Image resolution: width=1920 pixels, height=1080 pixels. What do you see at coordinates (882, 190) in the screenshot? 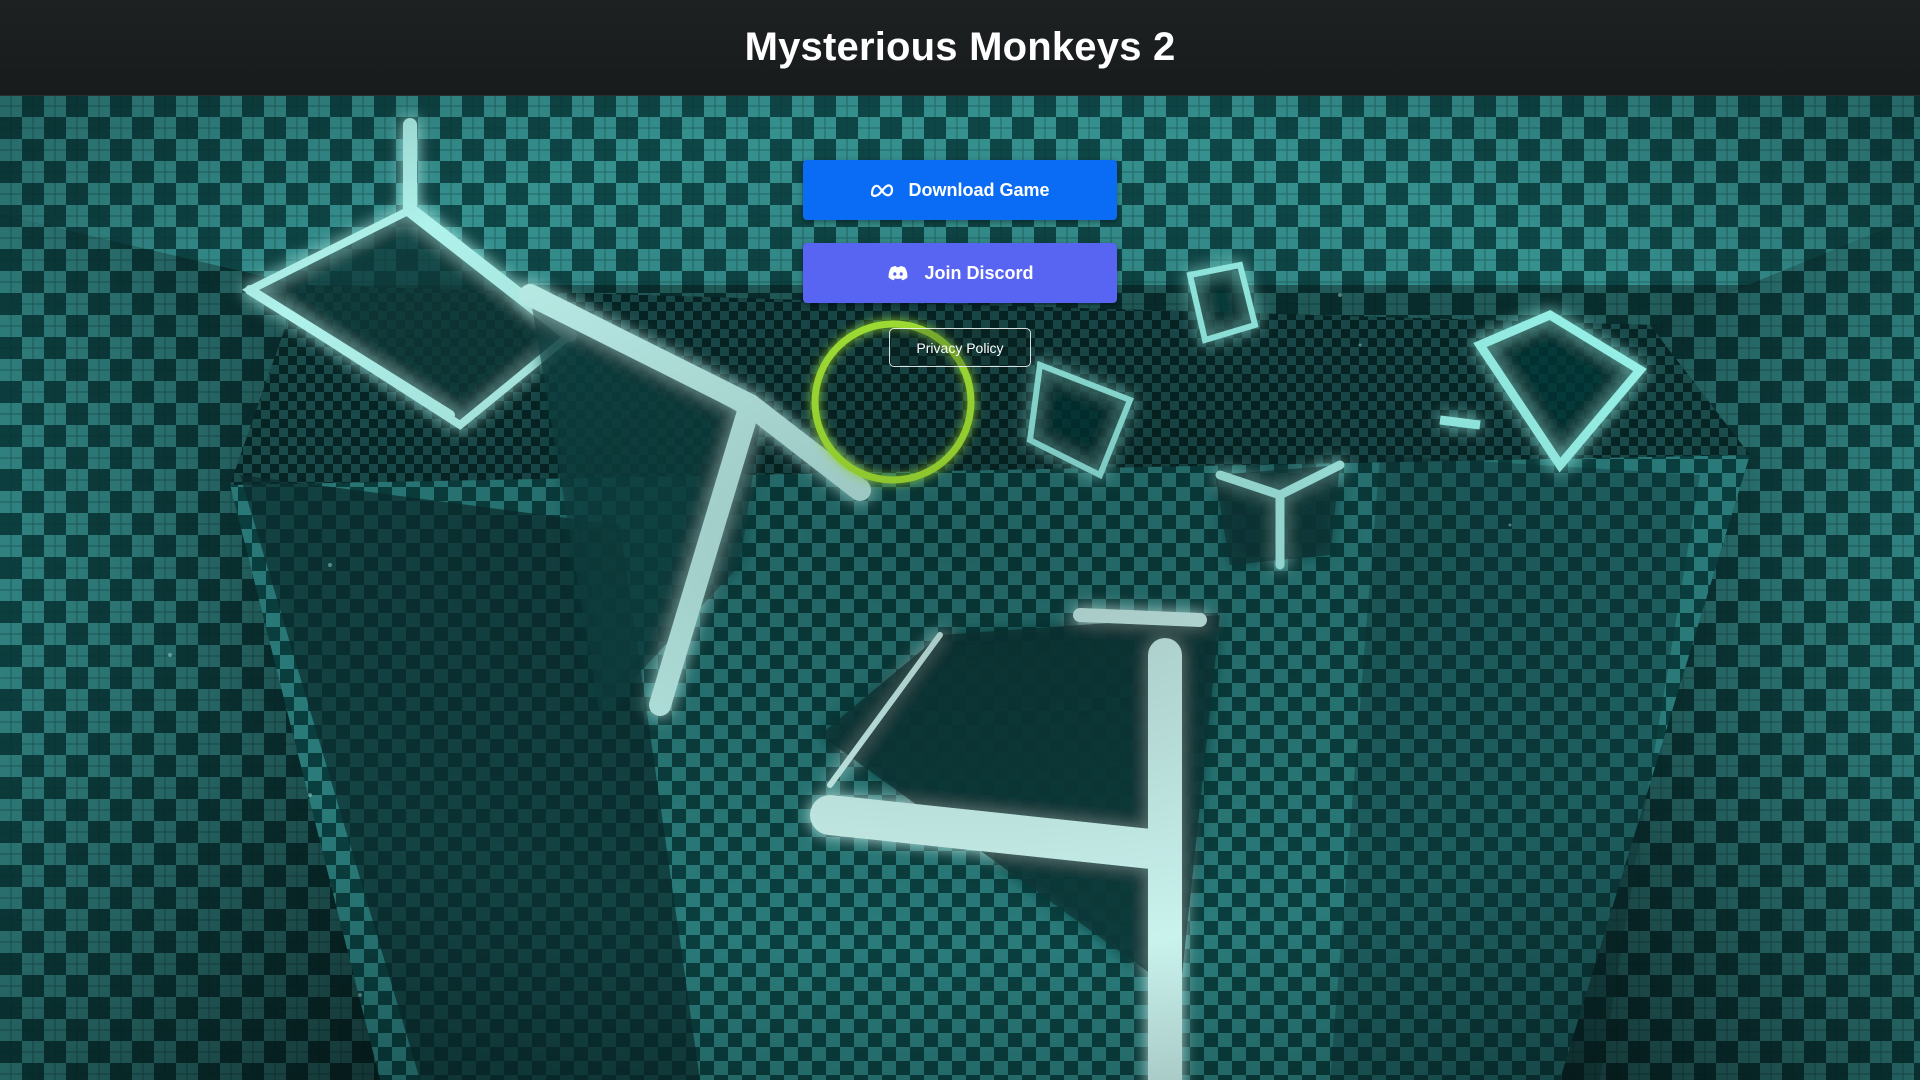
I see `meta-logo-icon` at bounding box center [882, 190].